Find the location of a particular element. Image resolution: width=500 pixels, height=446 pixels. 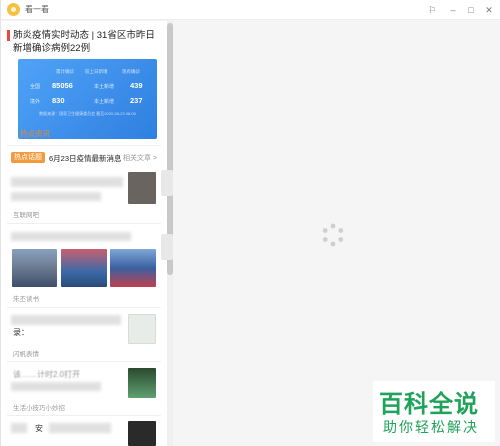

watermark-subtitle: 助你轻松解决 is located at coordinates (431, 427).